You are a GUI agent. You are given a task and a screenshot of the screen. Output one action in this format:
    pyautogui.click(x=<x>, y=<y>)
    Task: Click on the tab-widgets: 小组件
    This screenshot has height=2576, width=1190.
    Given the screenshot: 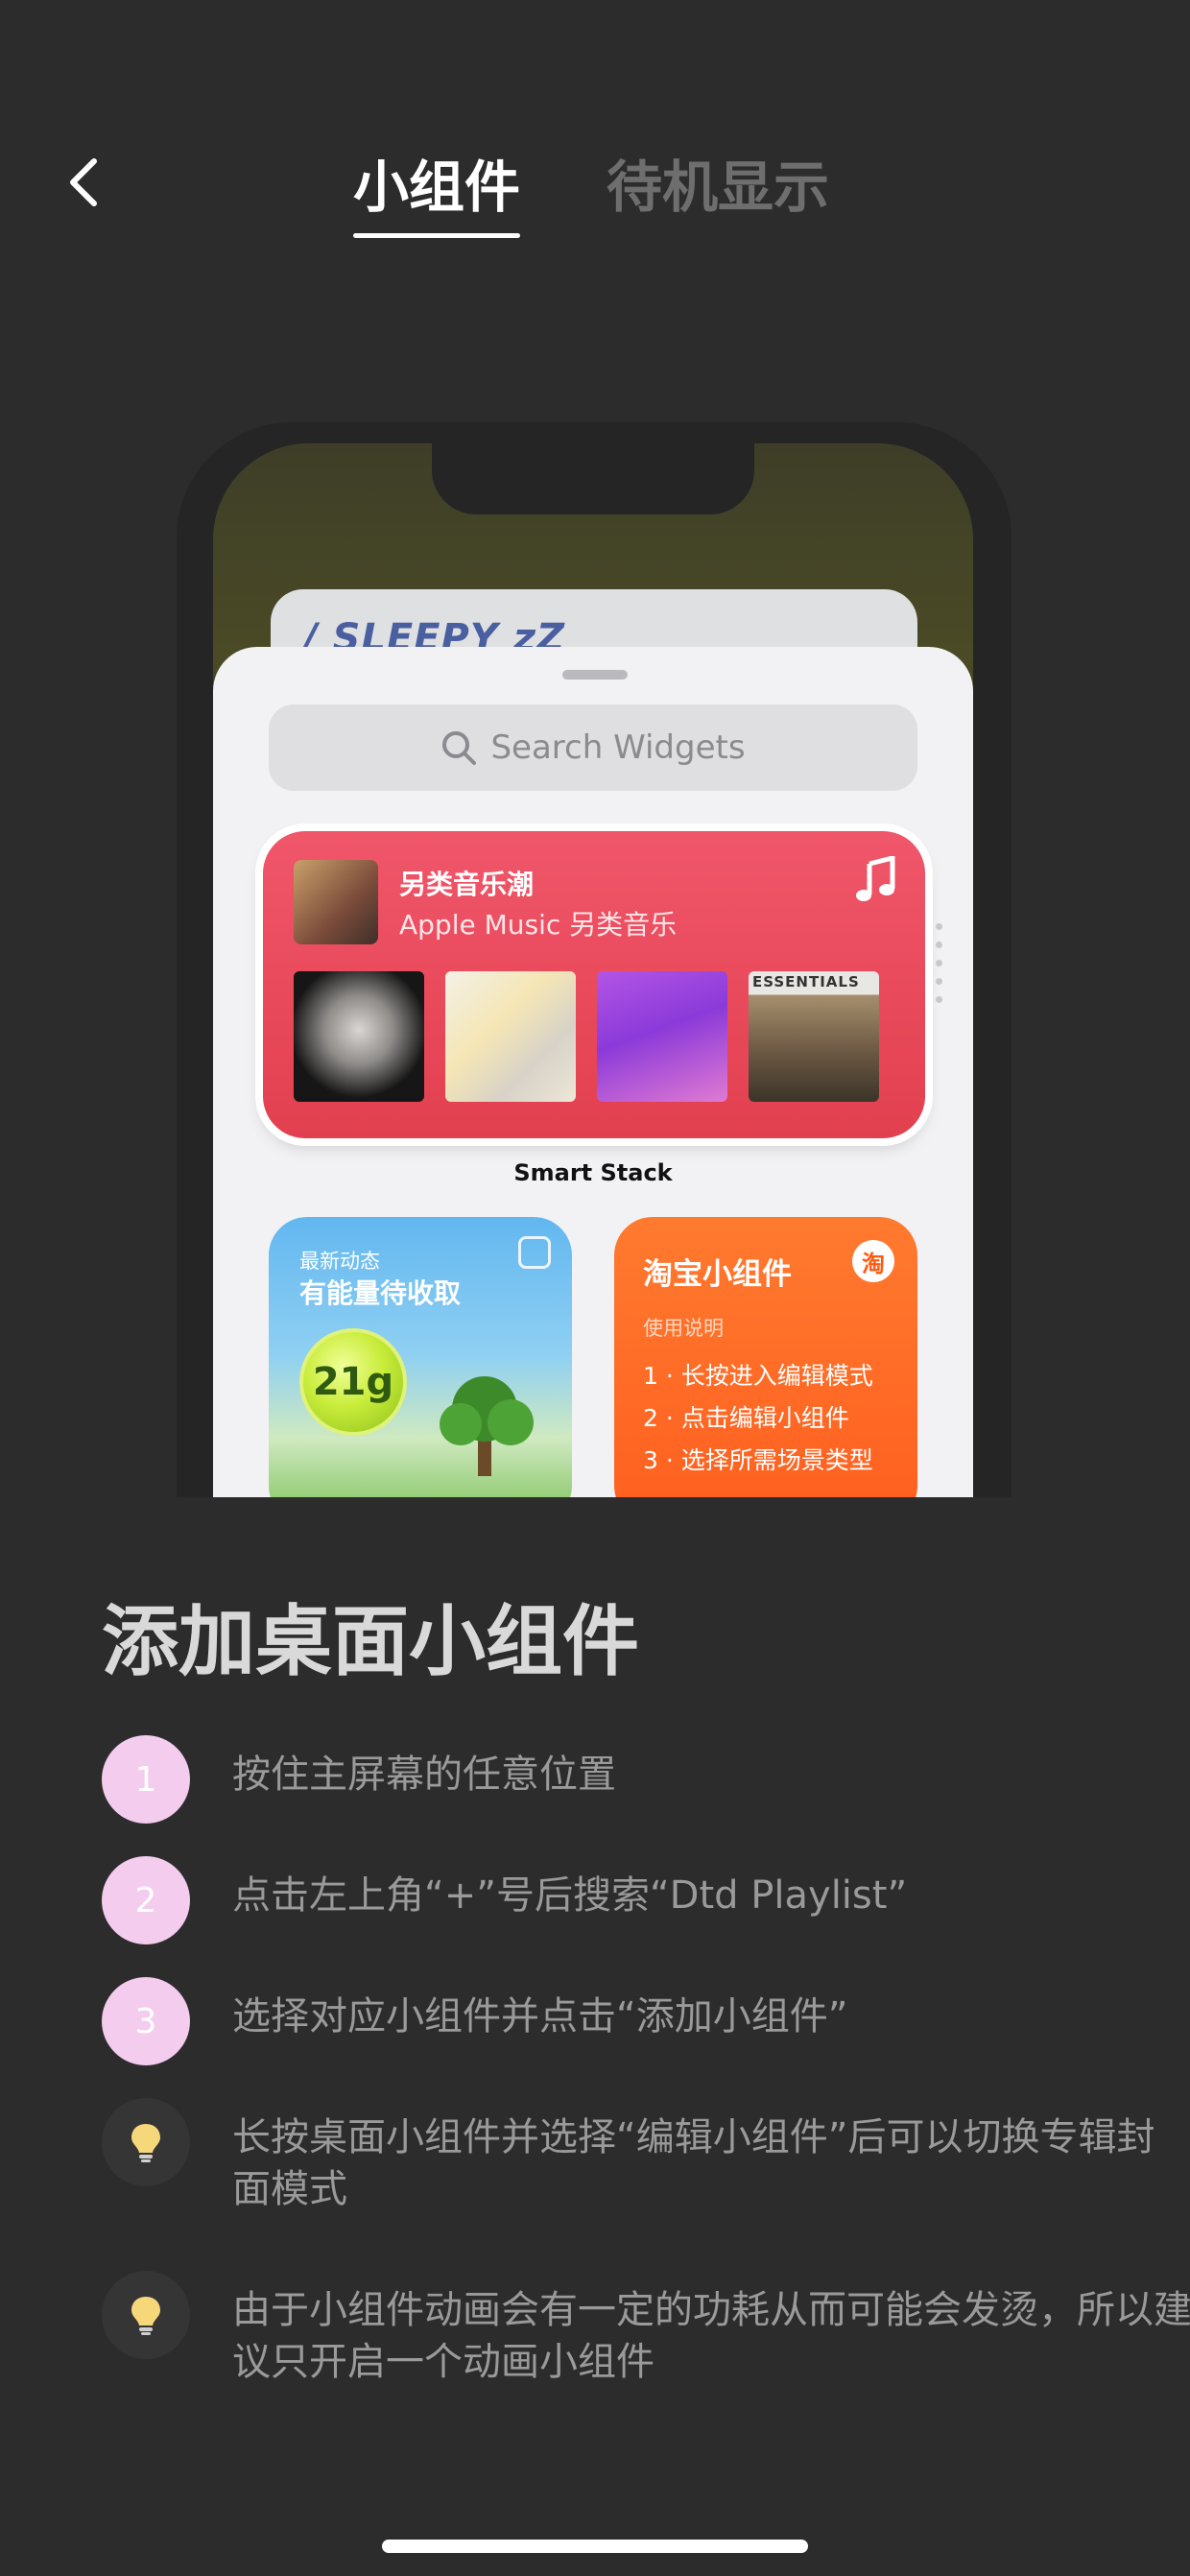 What is the action you would take?
    pyautogui.click(x=437, y=196)
    